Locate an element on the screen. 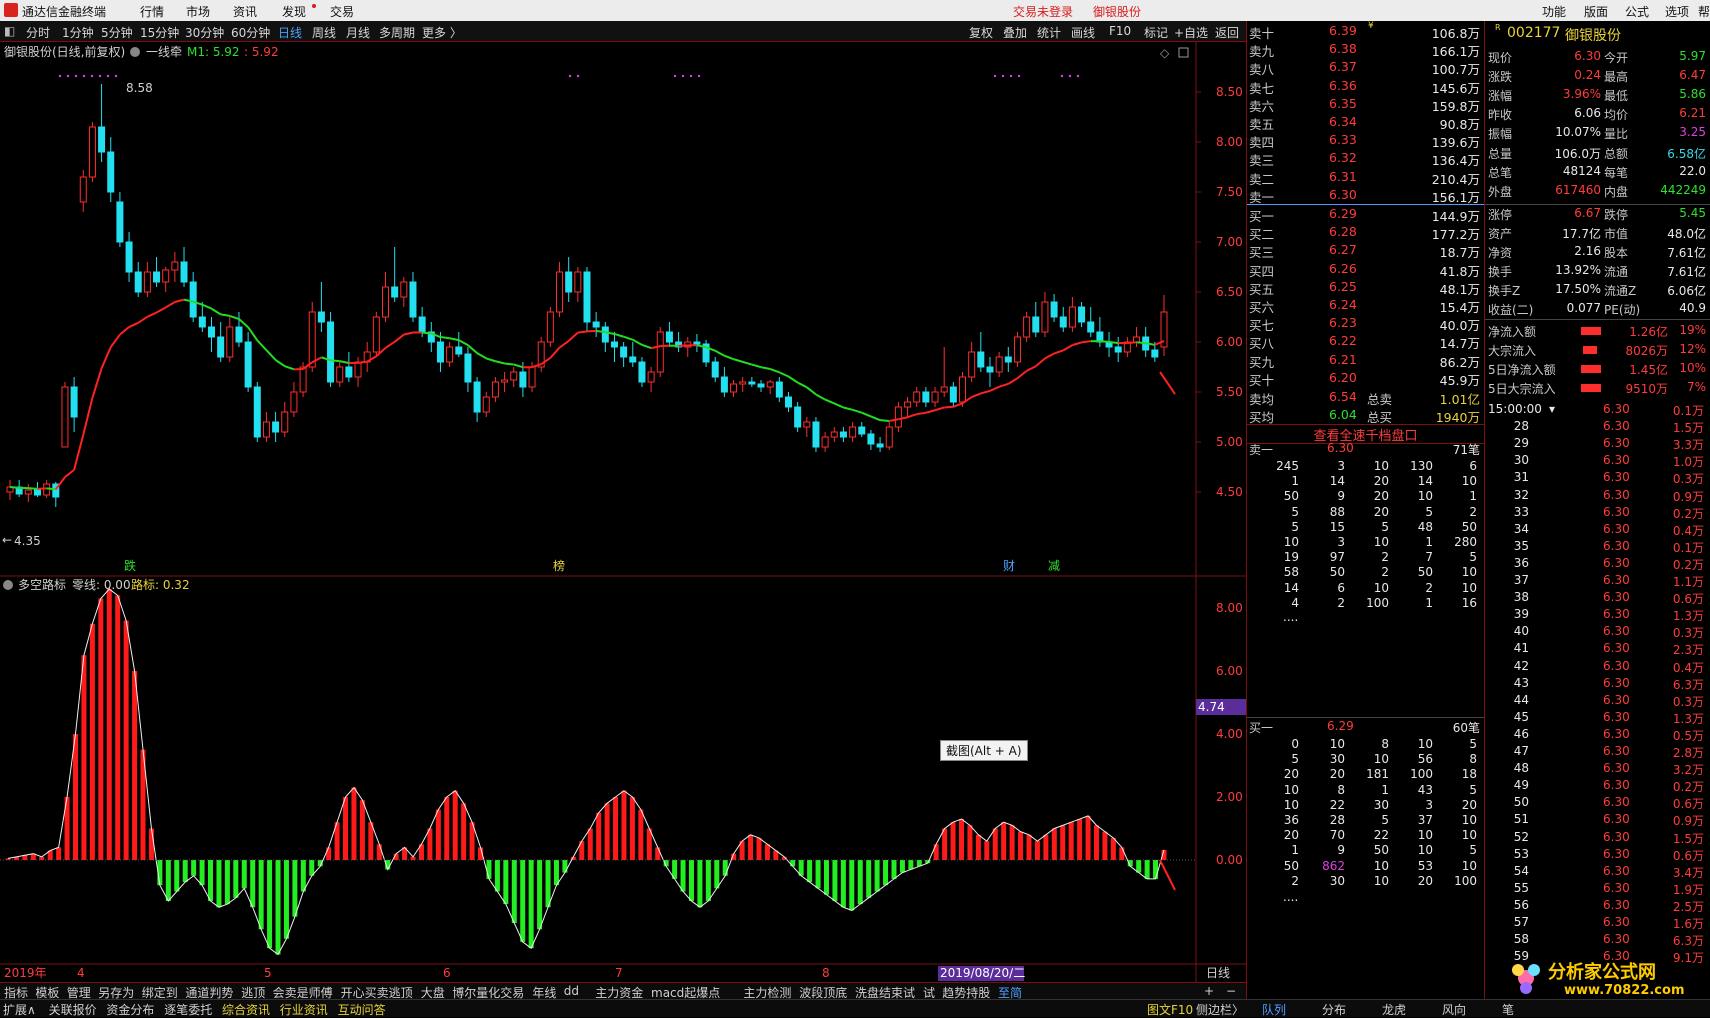  menu-formula: 公式 is located at coordinates (1637, 11).